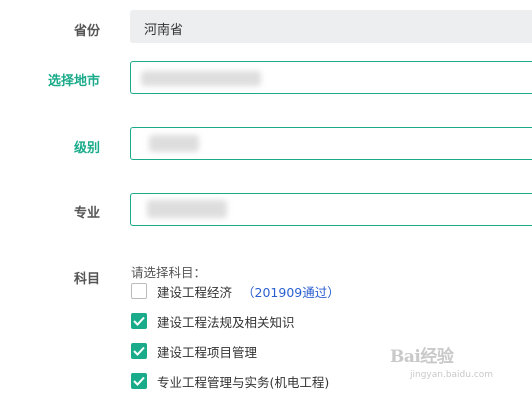 This screenshot has width=532, height=406. I want to click on checkbox-project, so click(139, 351).